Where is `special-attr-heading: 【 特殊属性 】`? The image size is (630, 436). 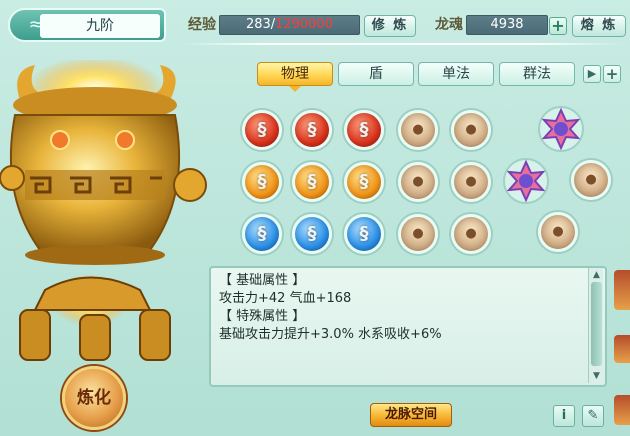 special-attr-heading: 【 特殊属性 】 is located at coordinates (262, 316).